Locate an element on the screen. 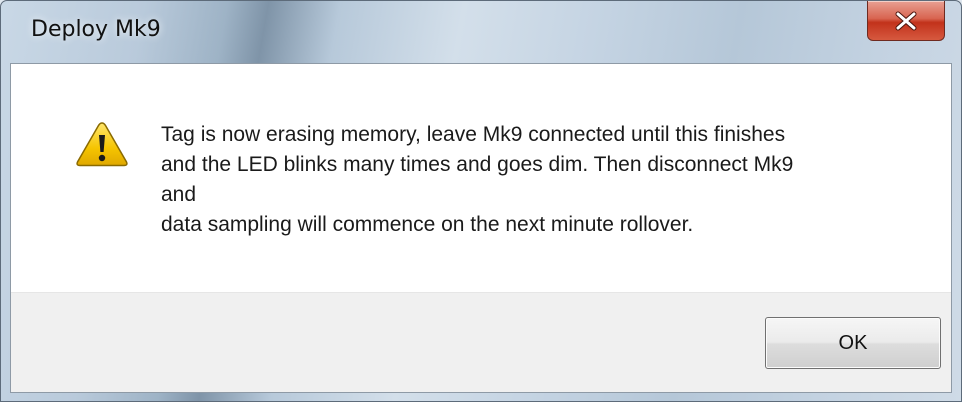 Image resolution: width=962 pixels, height=402 pixels. close-icon is located at coordinates (906, 20).